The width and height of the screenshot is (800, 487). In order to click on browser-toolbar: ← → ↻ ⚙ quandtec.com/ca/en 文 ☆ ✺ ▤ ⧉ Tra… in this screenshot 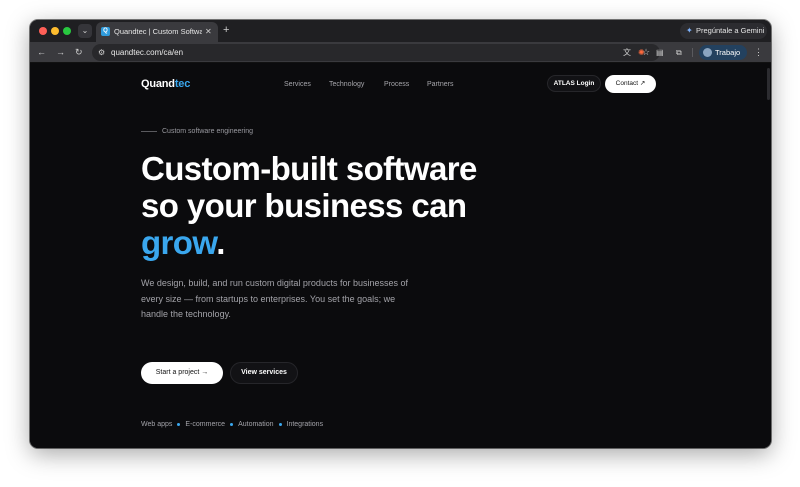, I will do `click(400, 52)`.